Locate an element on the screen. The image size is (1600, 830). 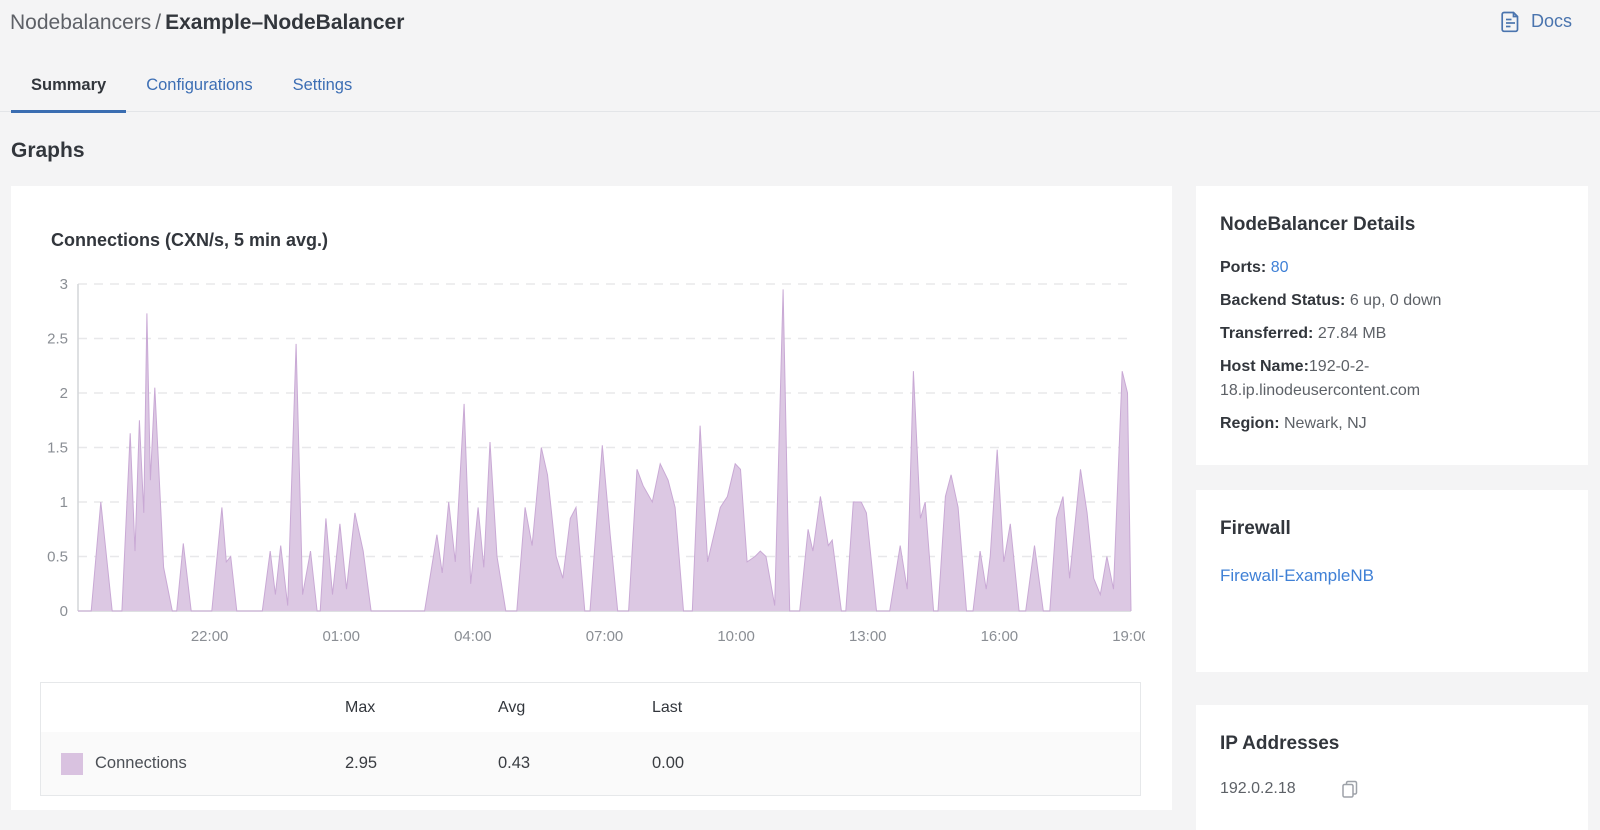
metrics-table-row-connections: Connections 2.95 0.43 0.00 is located at coordinates (590, 763).